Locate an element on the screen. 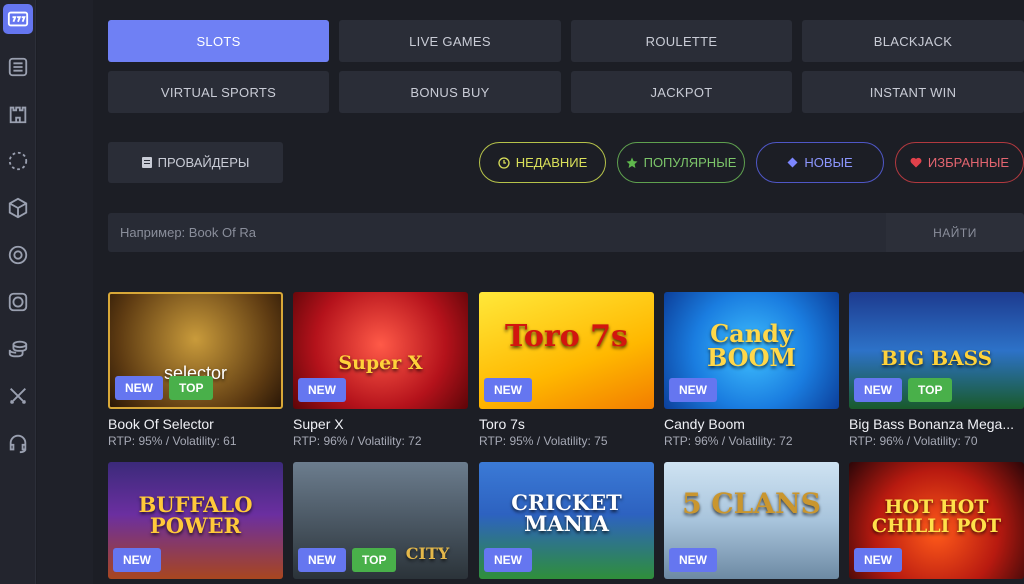  game-thumbnail: BUFFALO POWER NEW is located at coordinates (195, 520).